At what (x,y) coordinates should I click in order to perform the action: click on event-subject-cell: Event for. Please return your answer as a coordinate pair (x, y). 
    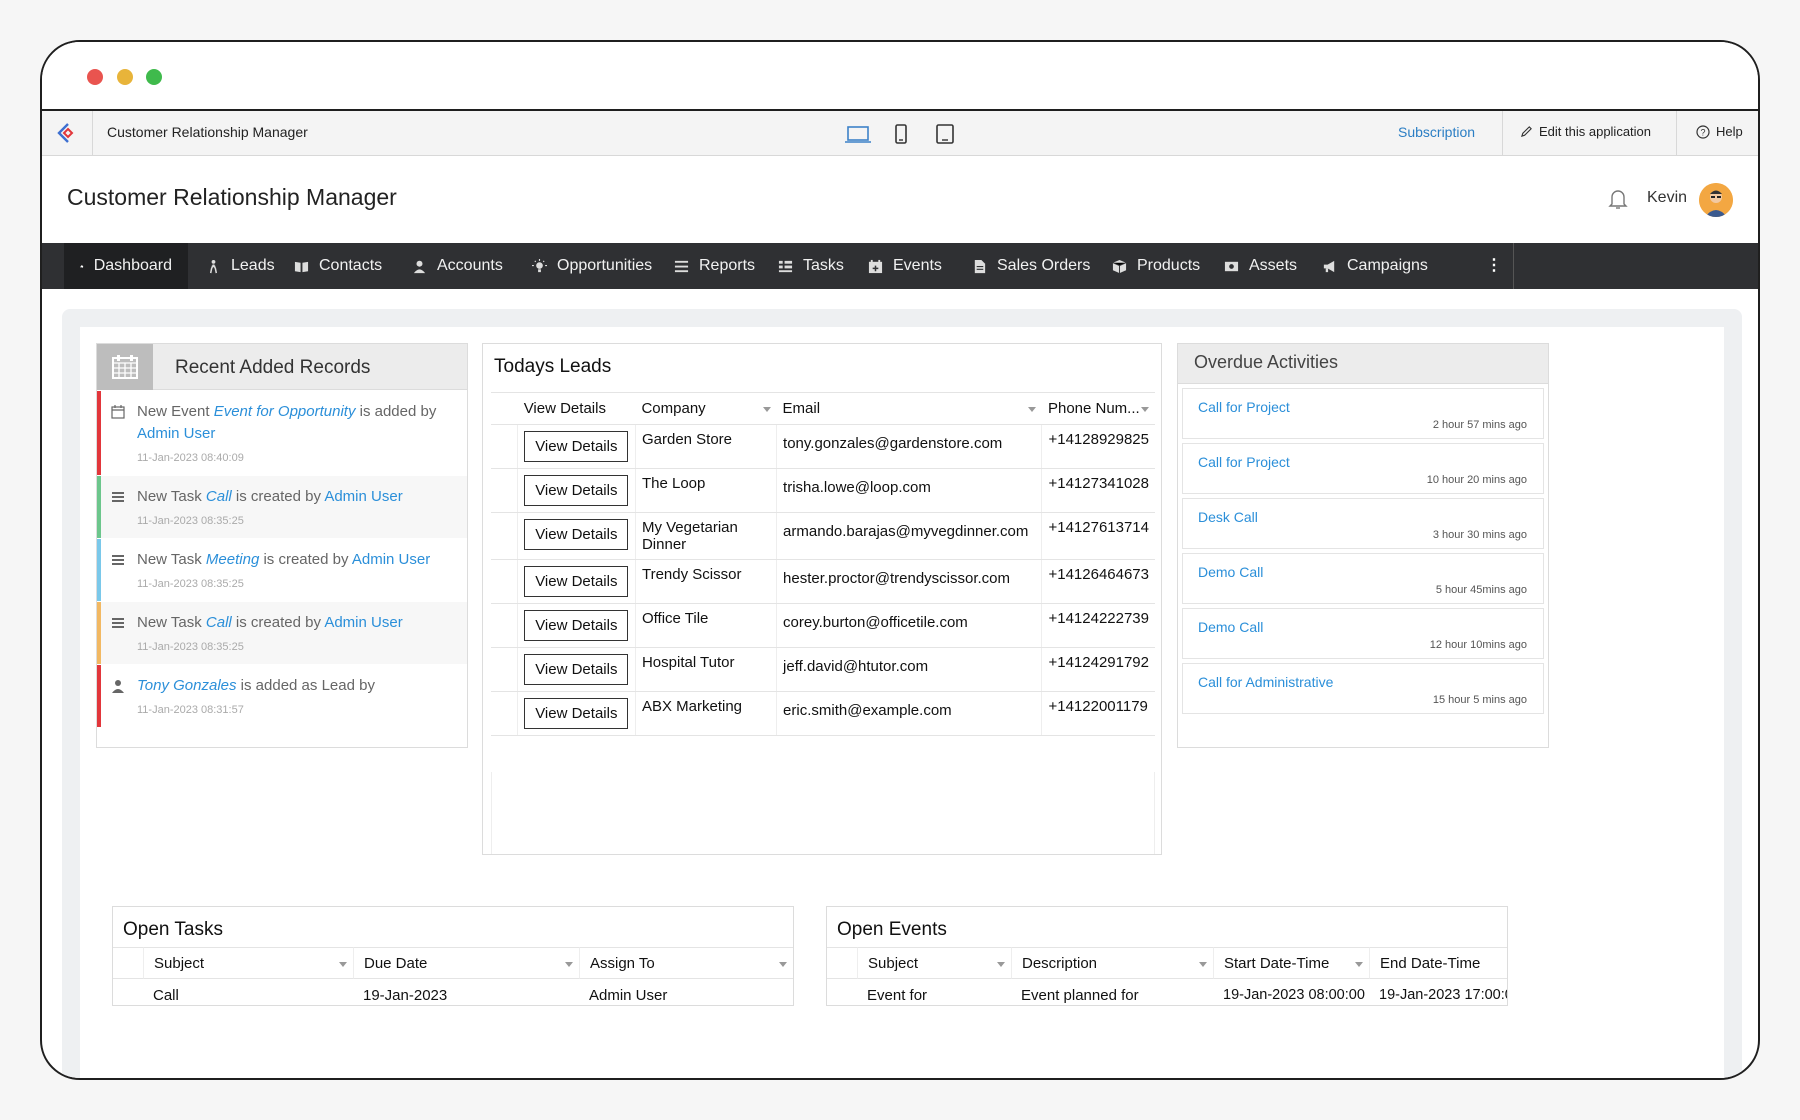
    Looking at the image, I should click on (897, 995).